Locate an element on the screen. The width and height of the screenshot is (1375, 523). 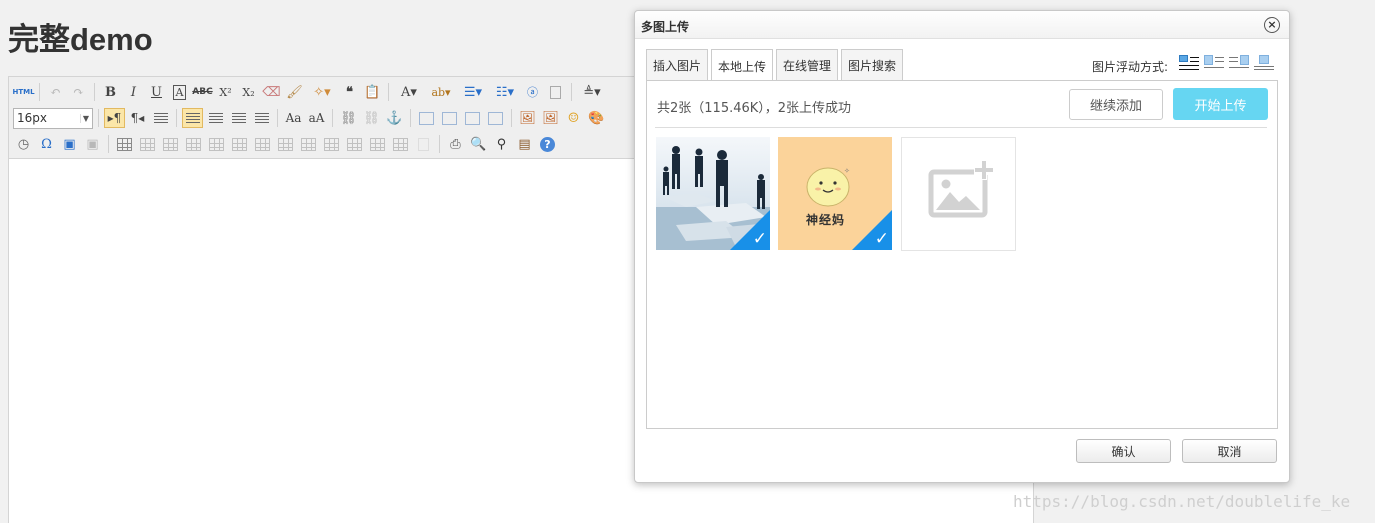
dialog-header: 多图上传 × is located at coordinates (962, 25).